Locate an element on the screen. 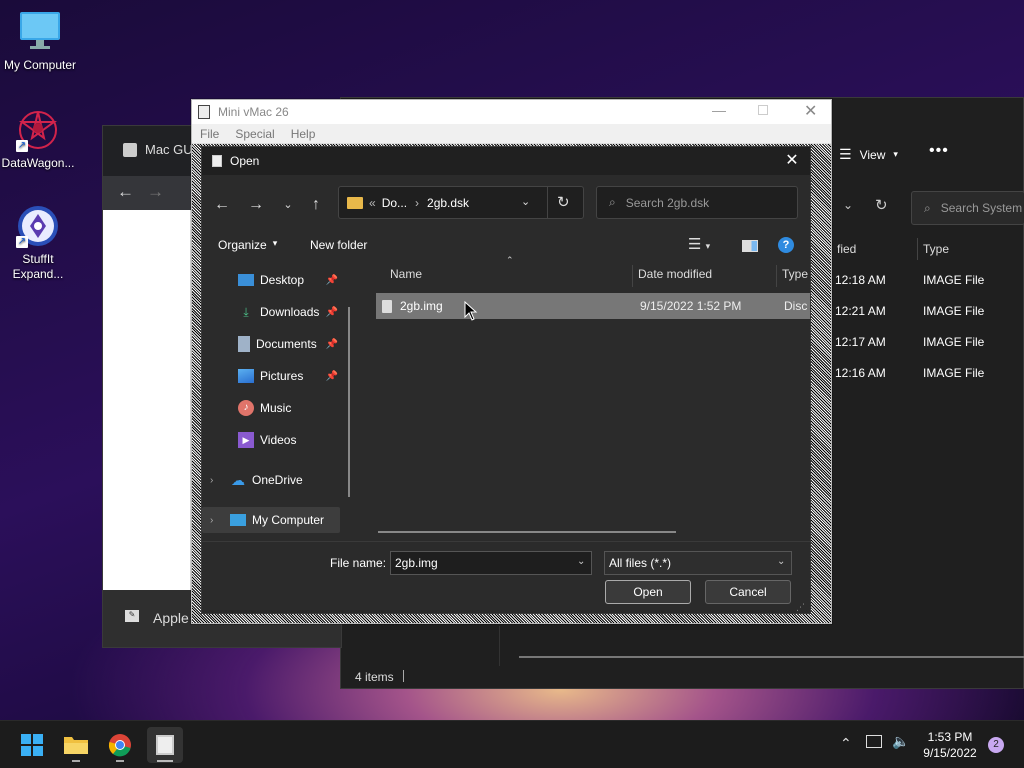 The image size is (1024, 768). running-indicator is located at coordinates (120, 761).